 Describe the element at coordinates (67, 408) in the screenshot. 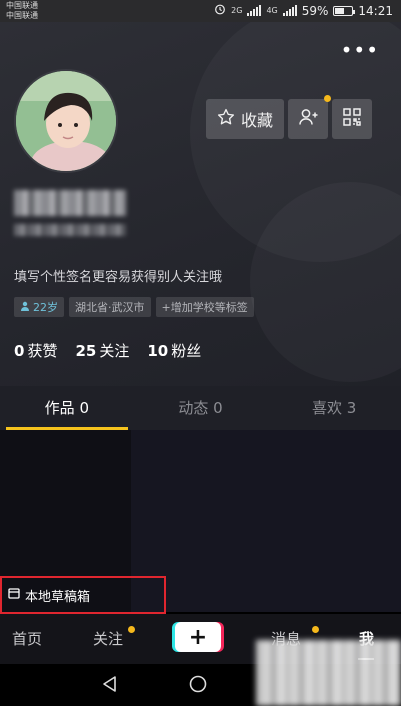

I see `tab-works: 作品 0` at that location.